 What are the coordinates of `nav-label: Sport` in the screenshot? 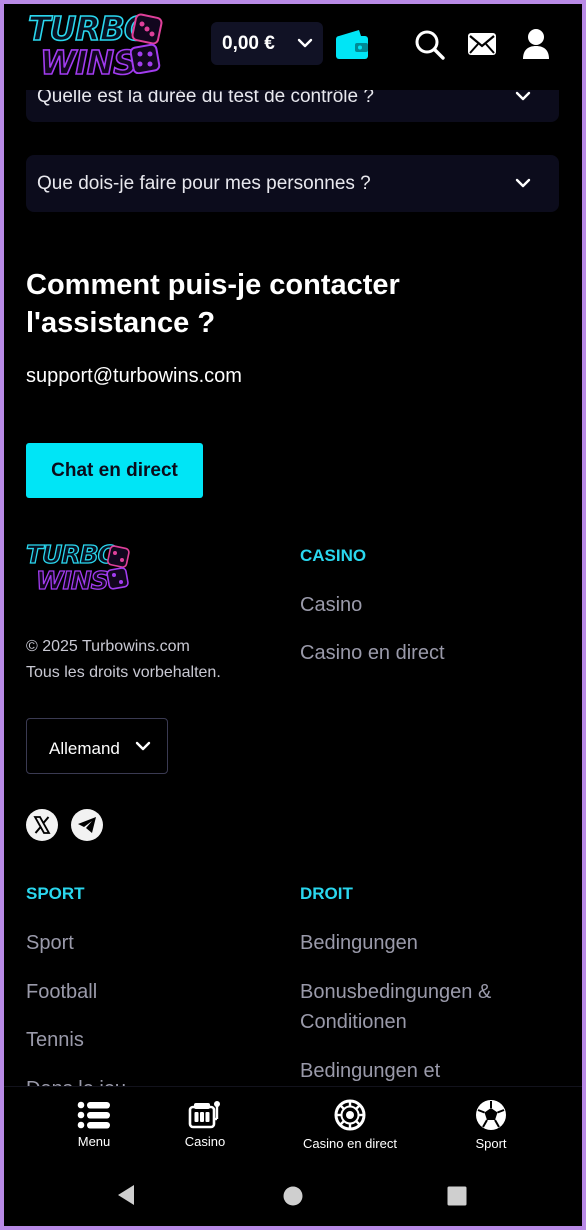 It's located at (491, 1143).